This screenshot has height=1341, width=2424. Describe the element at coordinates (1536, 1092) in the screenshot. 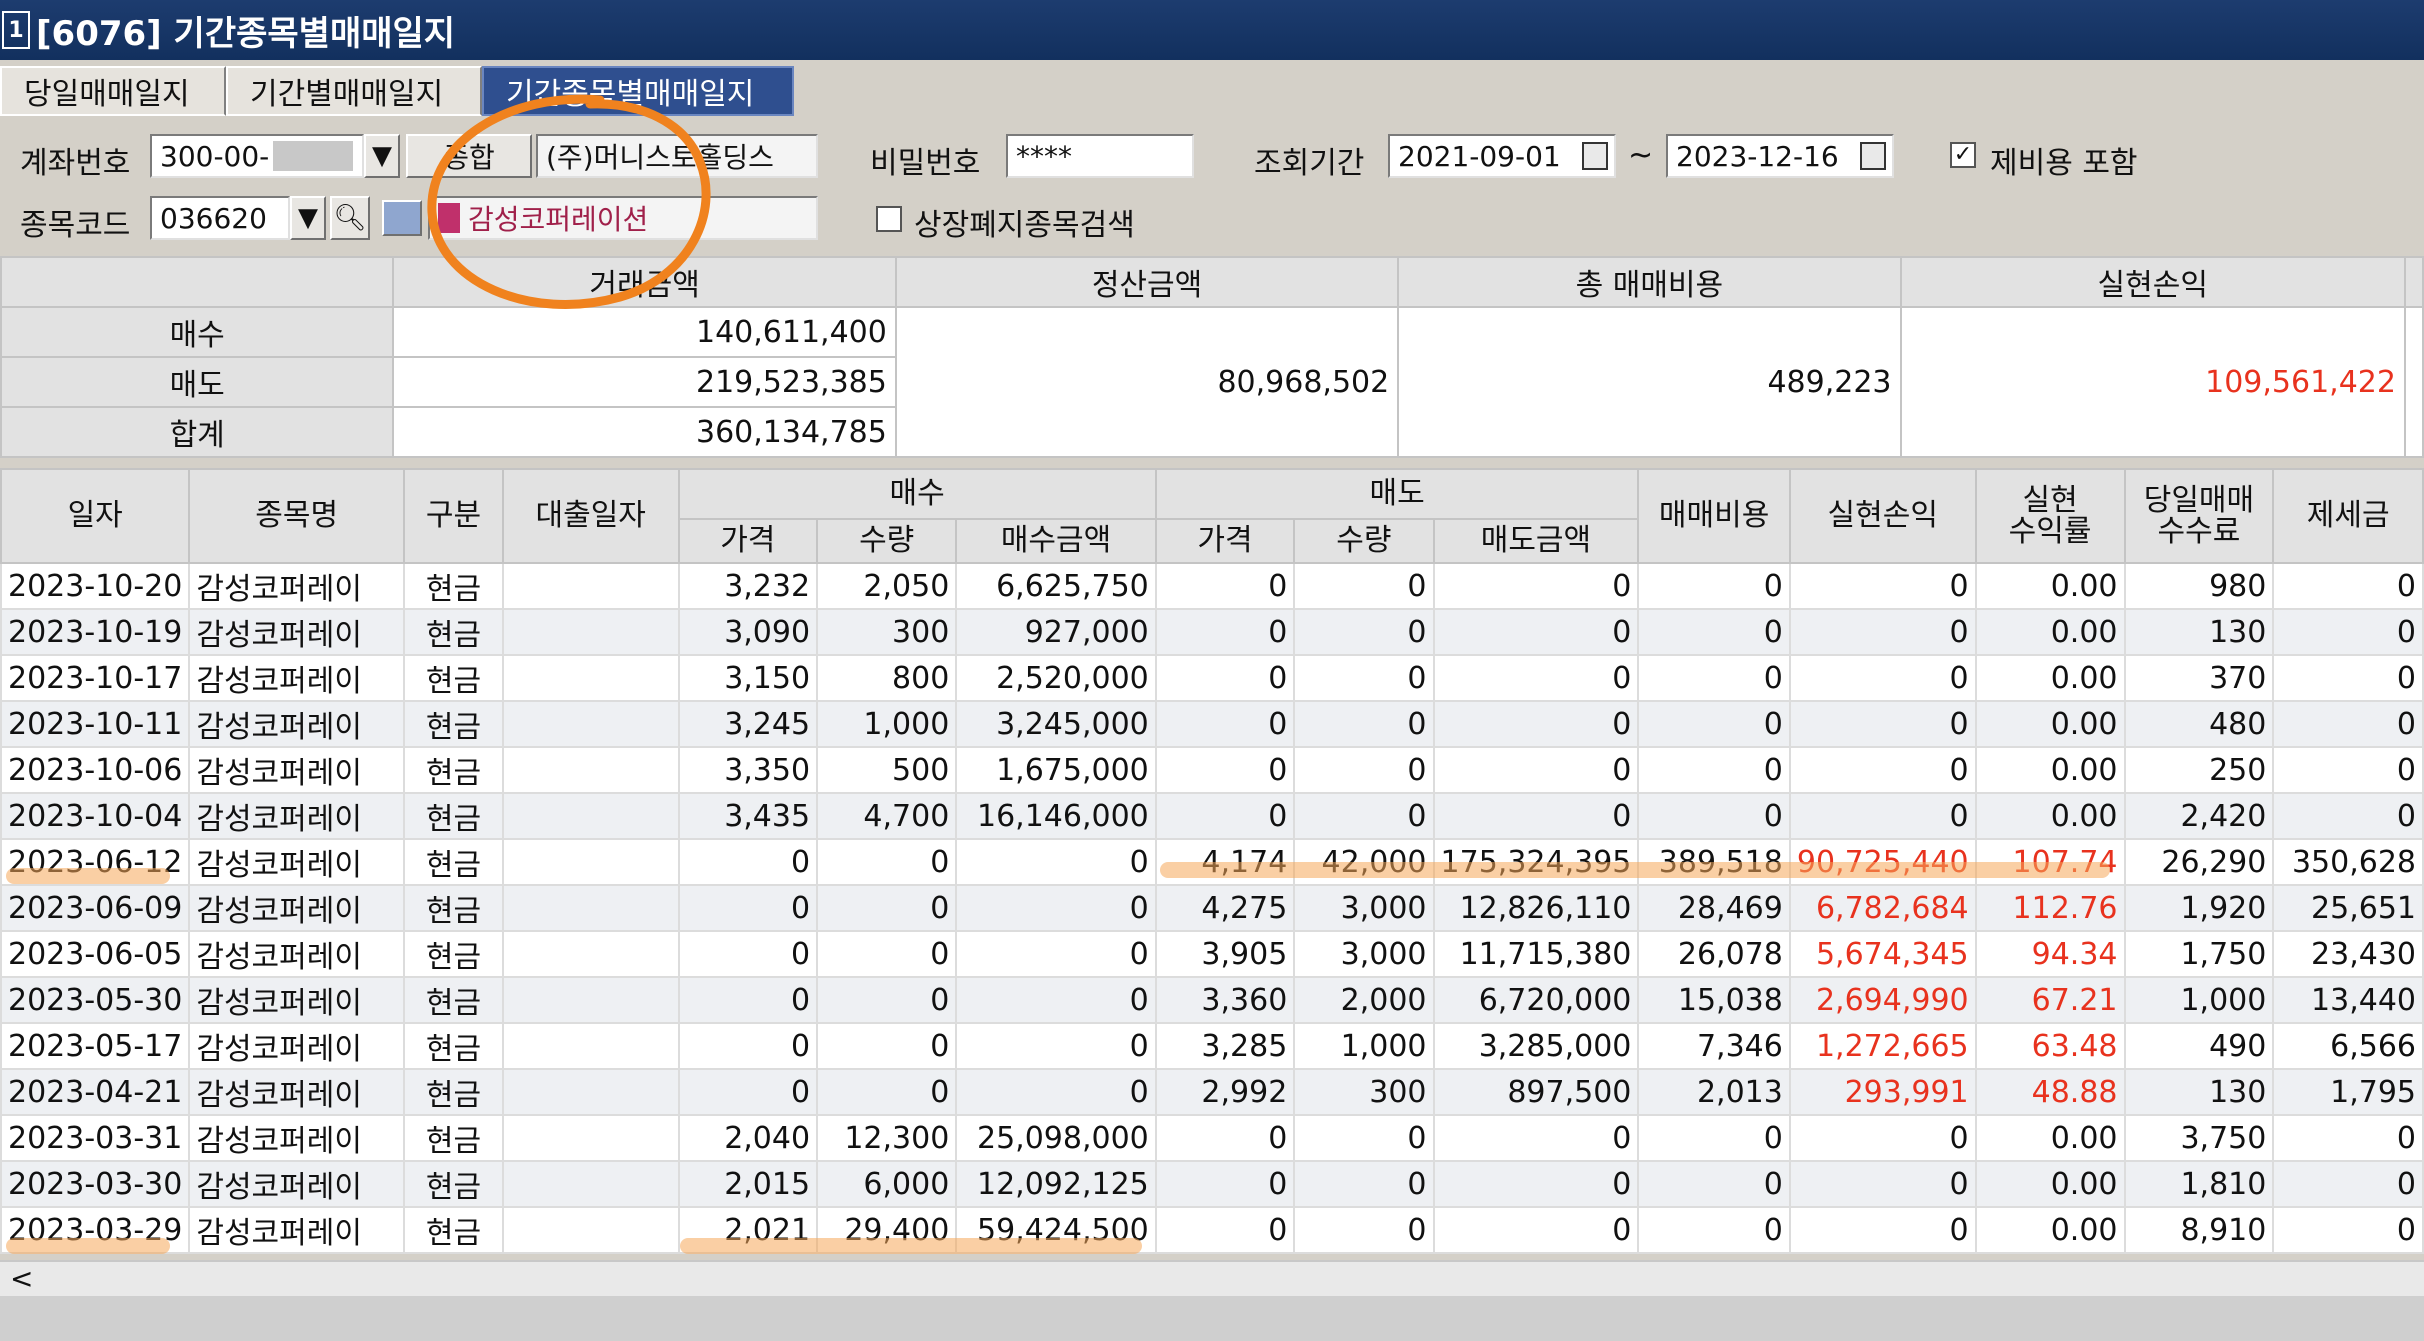

I see `cell-sell-amount: 897,500` at that location.